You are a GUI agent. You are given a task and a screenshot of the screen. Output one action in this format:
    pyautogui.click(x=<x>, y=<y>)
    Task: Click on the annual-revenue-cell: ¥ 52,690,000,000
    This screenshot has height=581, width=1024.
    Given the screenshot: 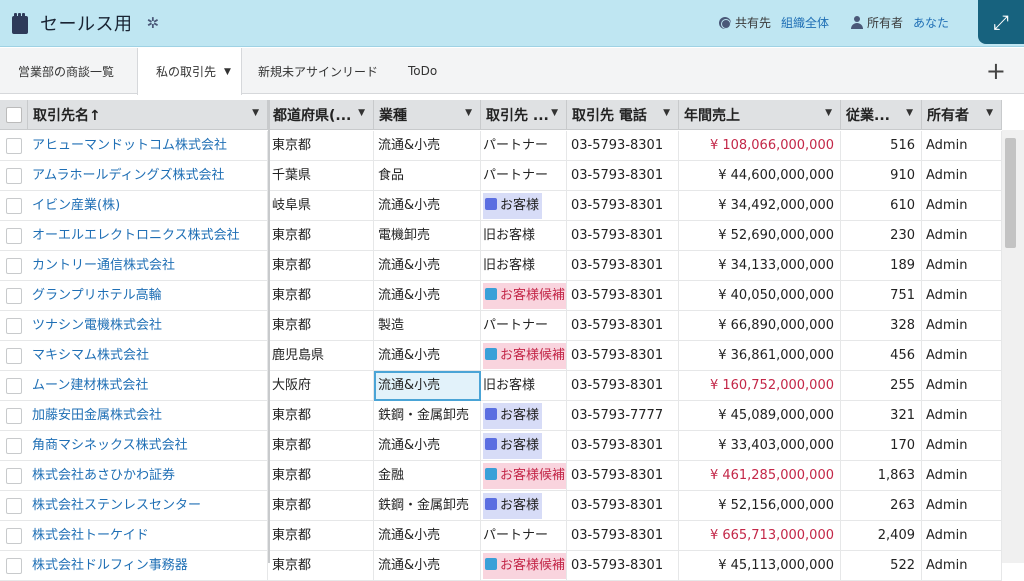 What is the action you would take?
    pyautogui.click(x=760, y=236)
    